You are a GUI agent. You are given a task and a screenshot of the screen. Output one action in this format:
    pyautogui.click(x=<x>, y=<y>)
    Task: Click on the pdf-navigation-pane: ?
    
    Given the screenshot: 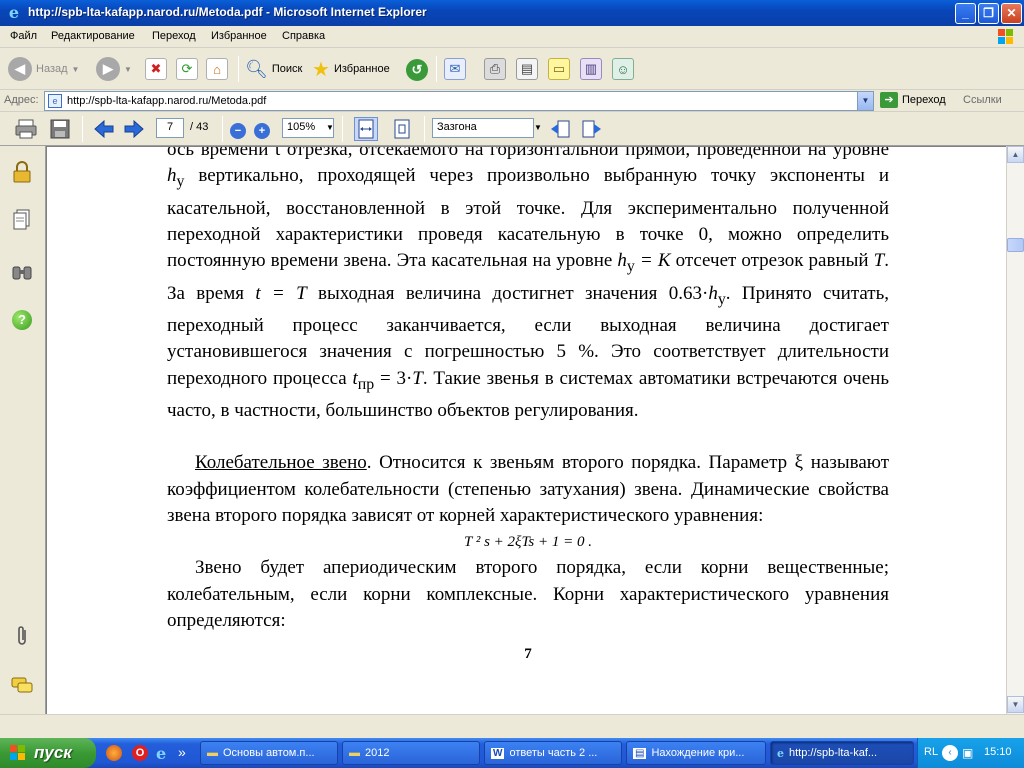 What is the action you would take?
    pyautogui.click(x=23, y=430)
    